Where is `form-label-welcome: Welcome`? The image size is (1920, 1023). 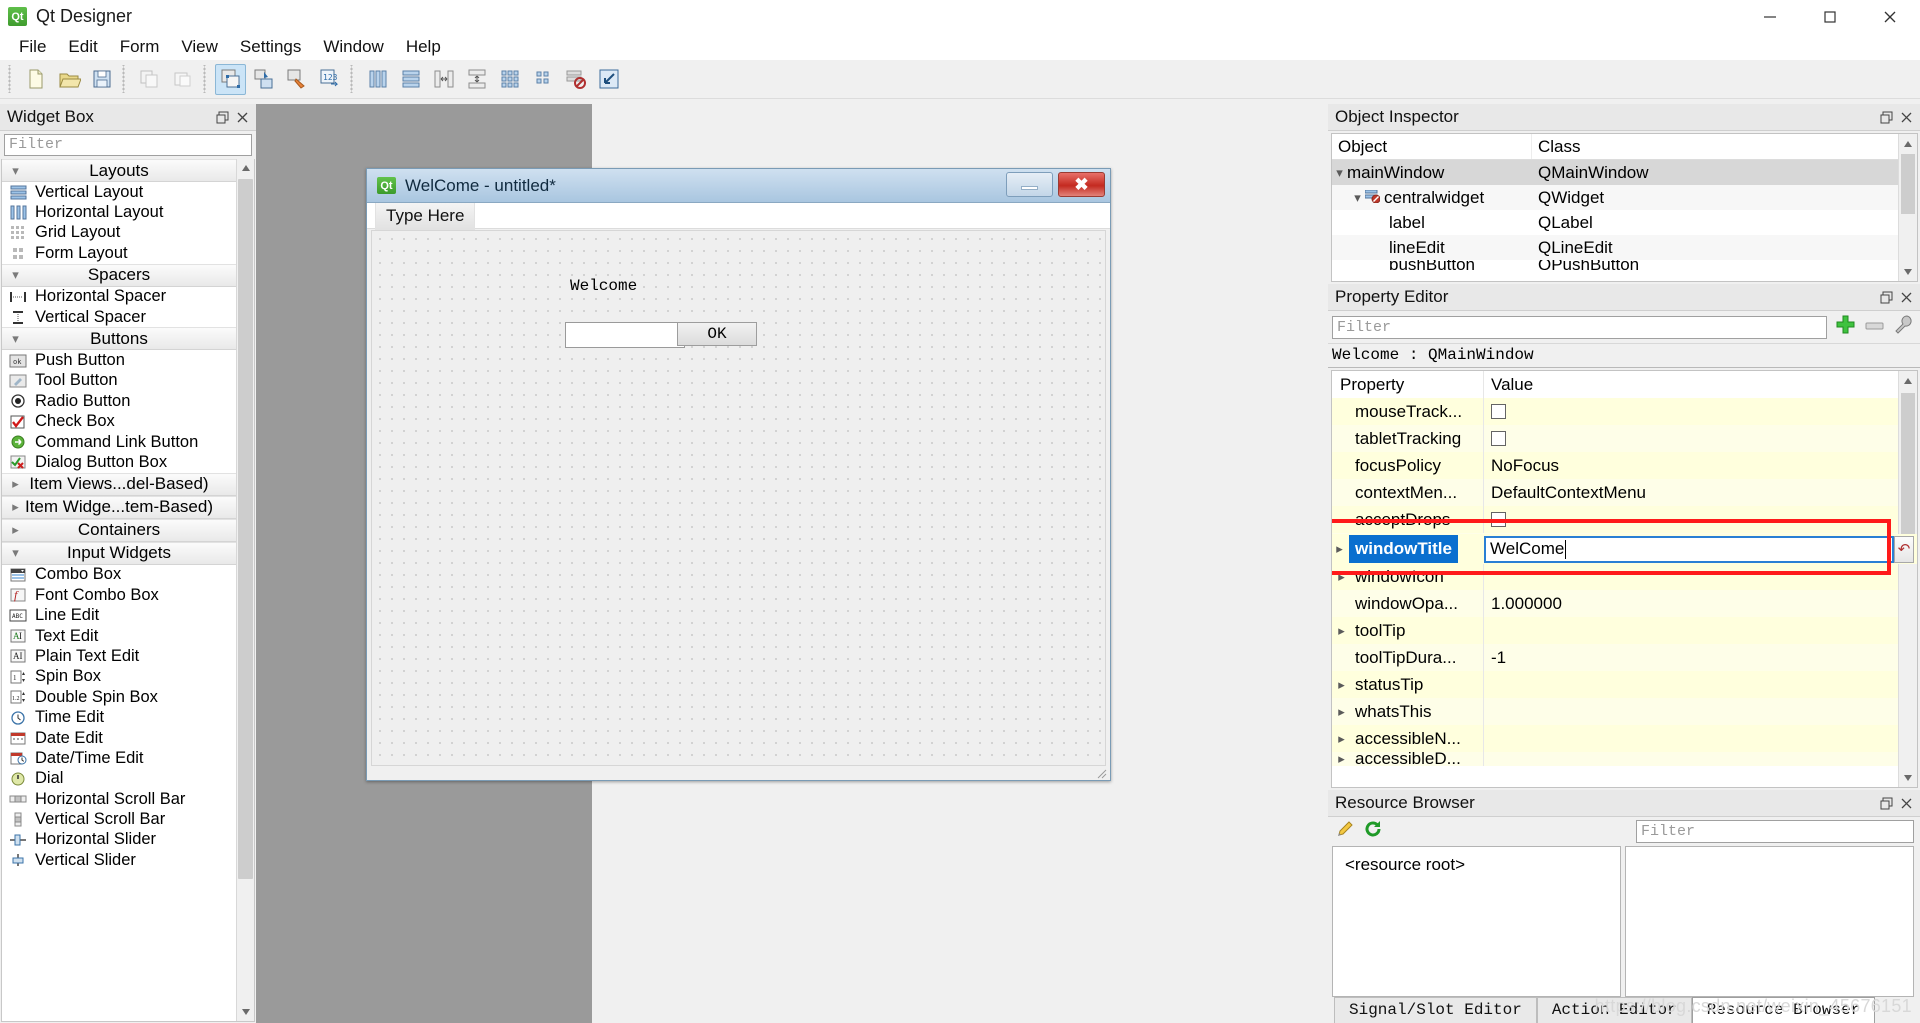
form-label-welcome: Welcome is located at coordinates (603, 286).